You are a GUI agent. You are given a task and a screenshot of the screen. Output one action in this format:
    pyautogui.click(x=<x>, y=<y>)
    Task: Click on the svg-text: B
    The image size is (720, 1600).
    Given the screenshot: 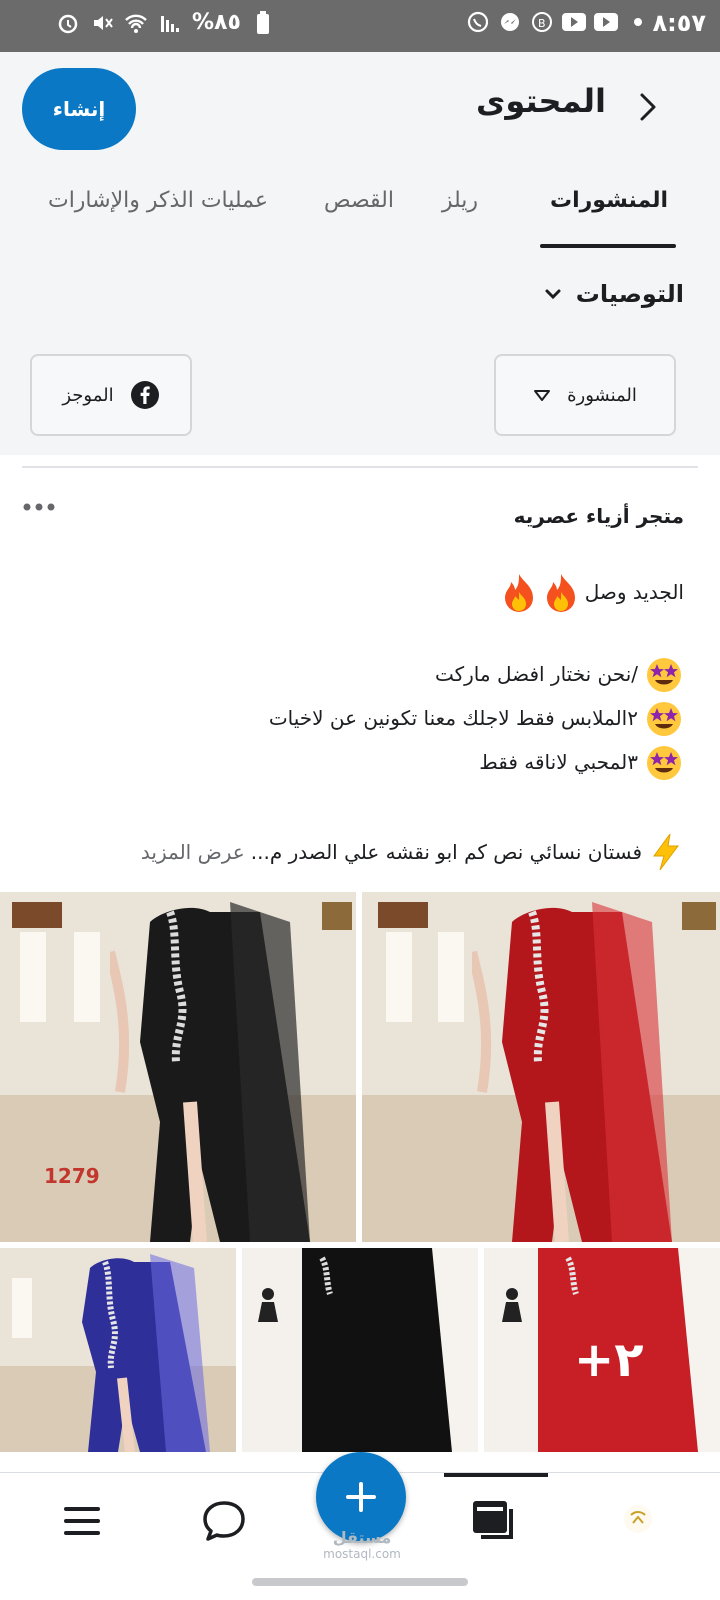 What is the action you would take?
    pyautogui.click(x=542, y=23)
    